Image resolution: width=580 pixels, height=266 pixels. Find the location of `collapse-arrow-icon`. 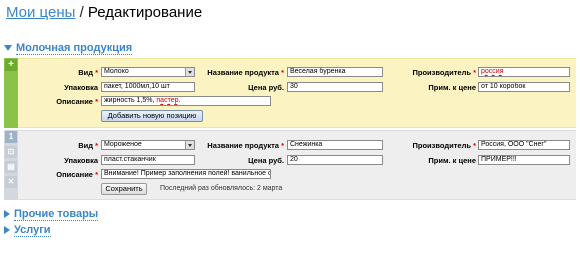

collapse-arrow-icon is located at coordinates (8, 48).